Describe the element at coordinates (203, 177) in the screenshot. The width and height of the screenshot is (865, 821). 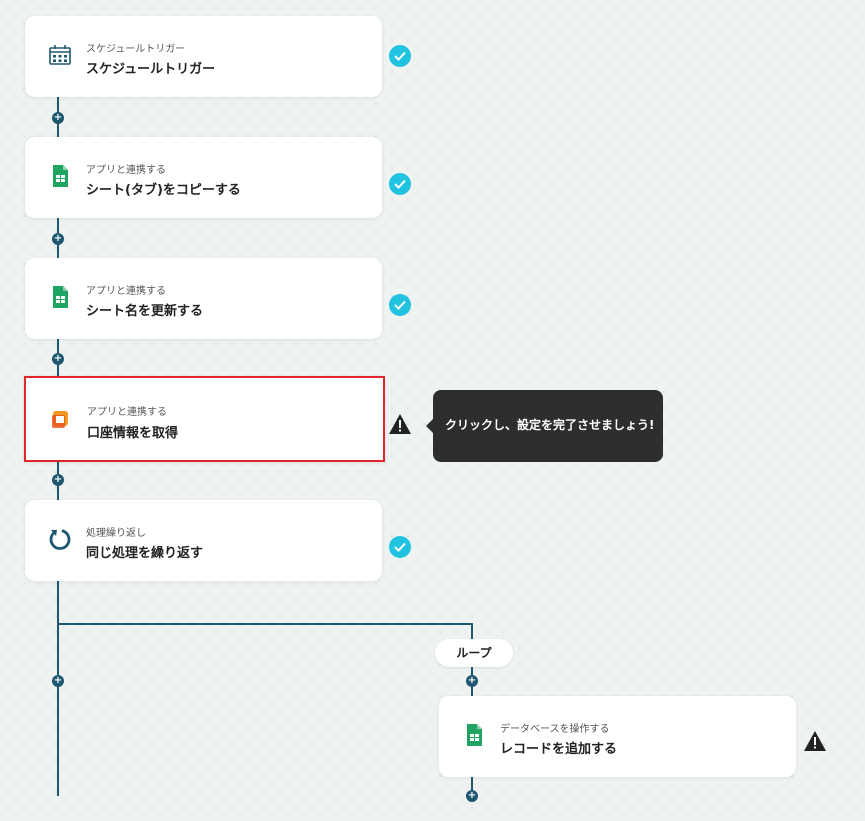
I see `step-card-copy-sheet: アプリと連携する シート(タブ)をコピーする` at that location.